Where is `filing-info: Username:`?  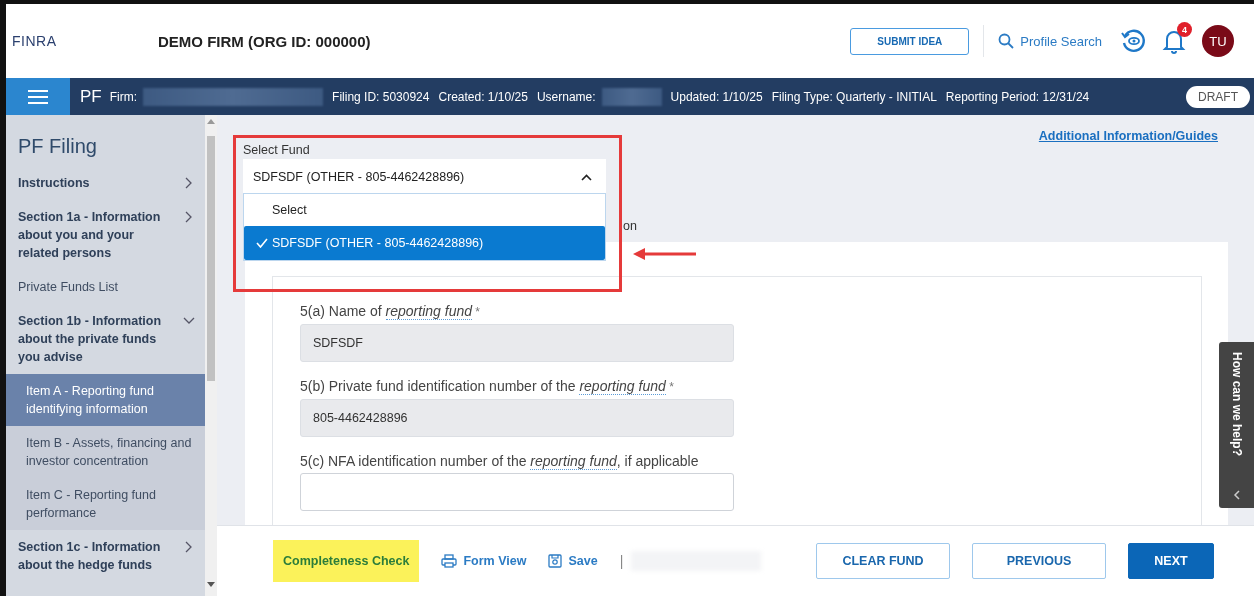
filing-info: Username: is located at coordinates (566, 96).